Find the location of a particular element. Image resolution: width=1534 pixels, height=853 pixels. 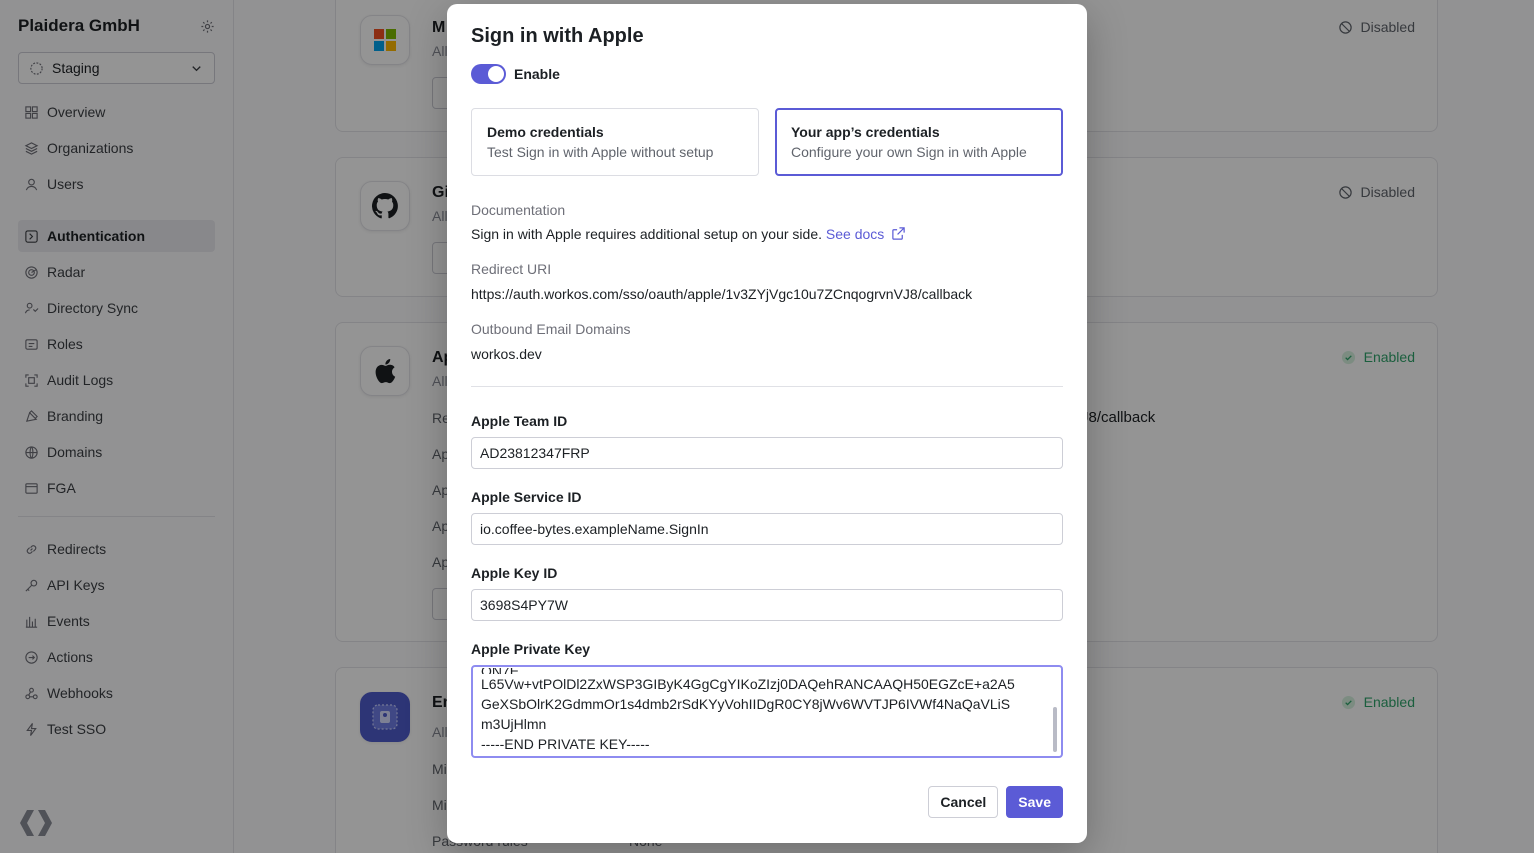

dialog-footer: Cancel Save is located at coordinates (995, 802).